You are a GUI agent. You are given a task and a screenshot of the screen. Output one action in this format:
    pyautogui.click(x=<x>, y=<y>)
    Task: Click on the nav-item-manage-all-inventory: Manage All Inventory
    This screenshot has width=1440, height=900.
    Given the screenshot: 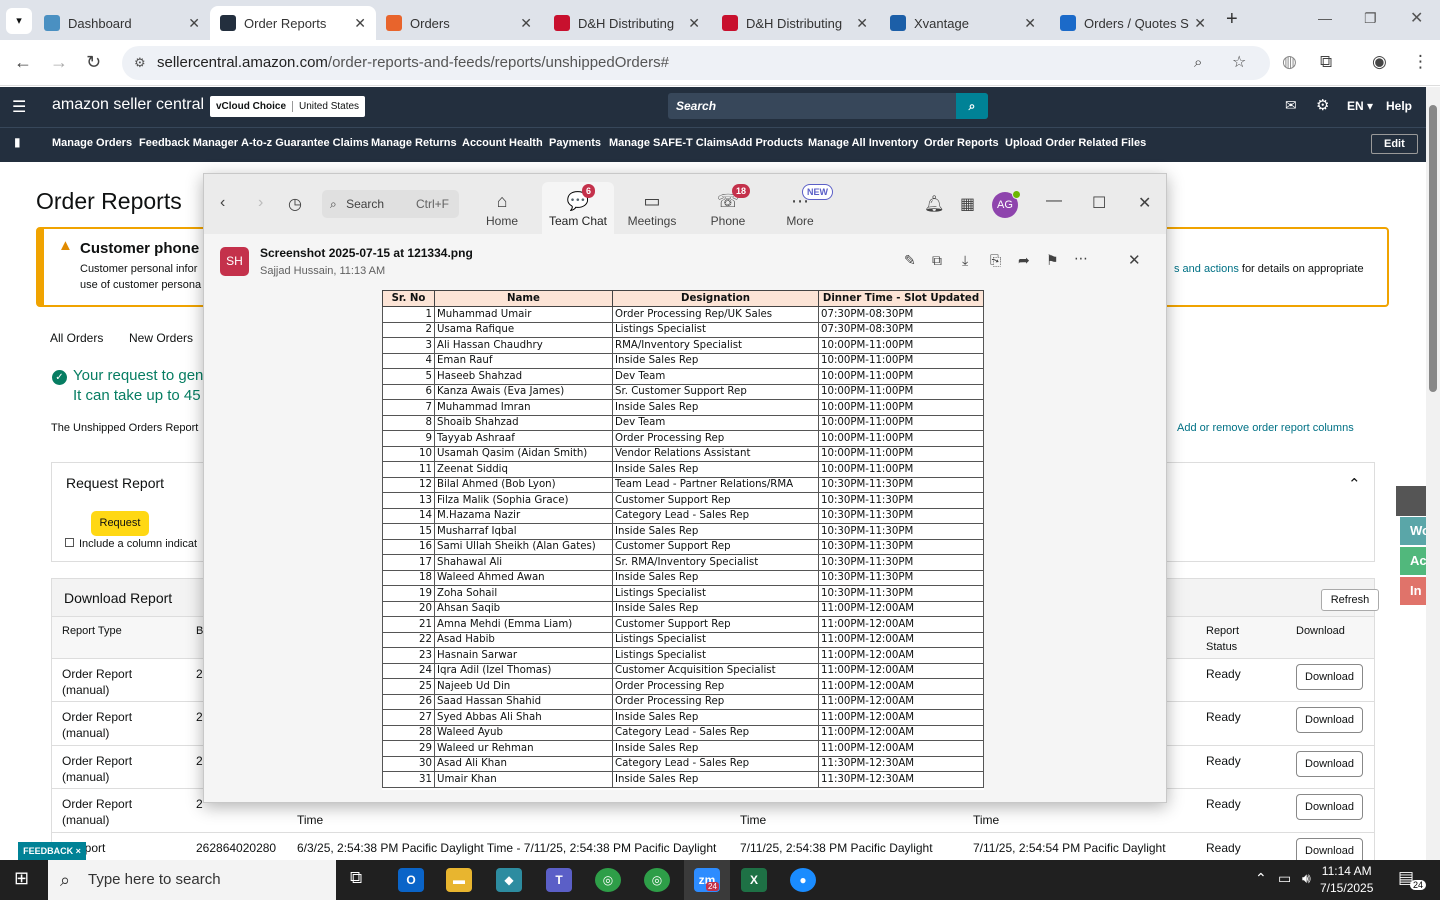 What is the action you would take?
    pyautogui.click(x=863, y=143)
    